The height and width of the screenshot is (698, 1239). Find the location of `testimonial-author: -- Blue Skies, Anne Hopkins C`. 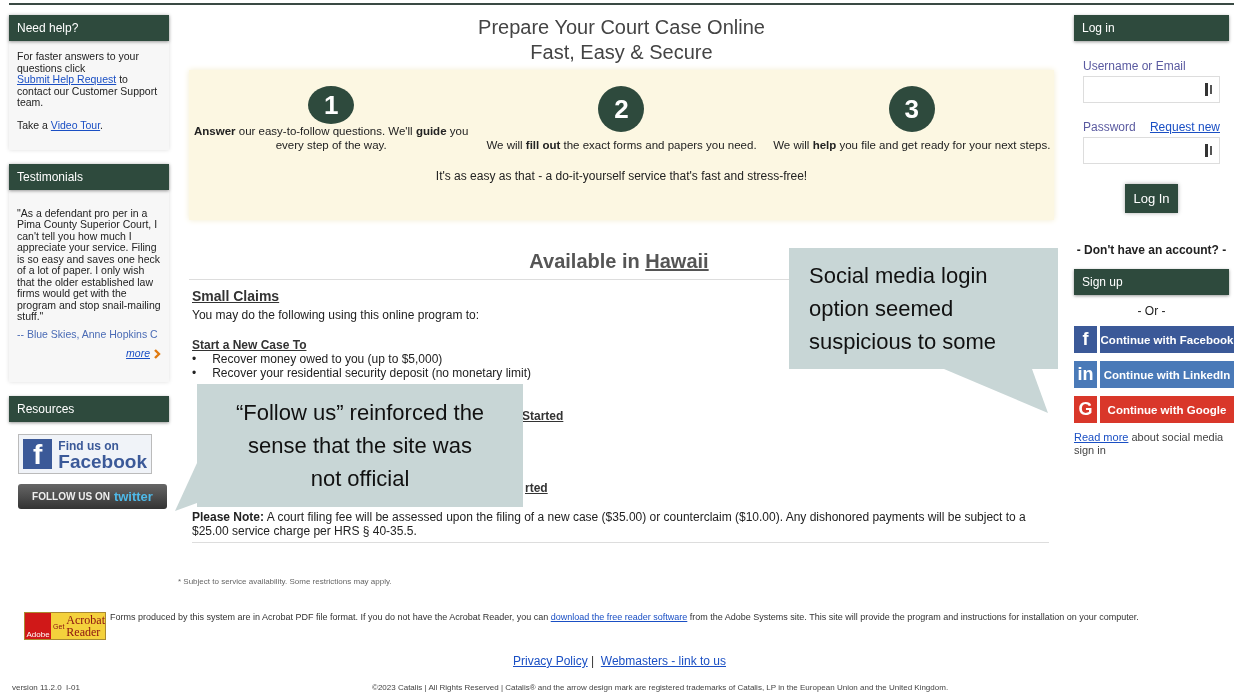

testimonial-author: -- Blue Skies, Anne Hopkins C is located at coordinates (88, 334).